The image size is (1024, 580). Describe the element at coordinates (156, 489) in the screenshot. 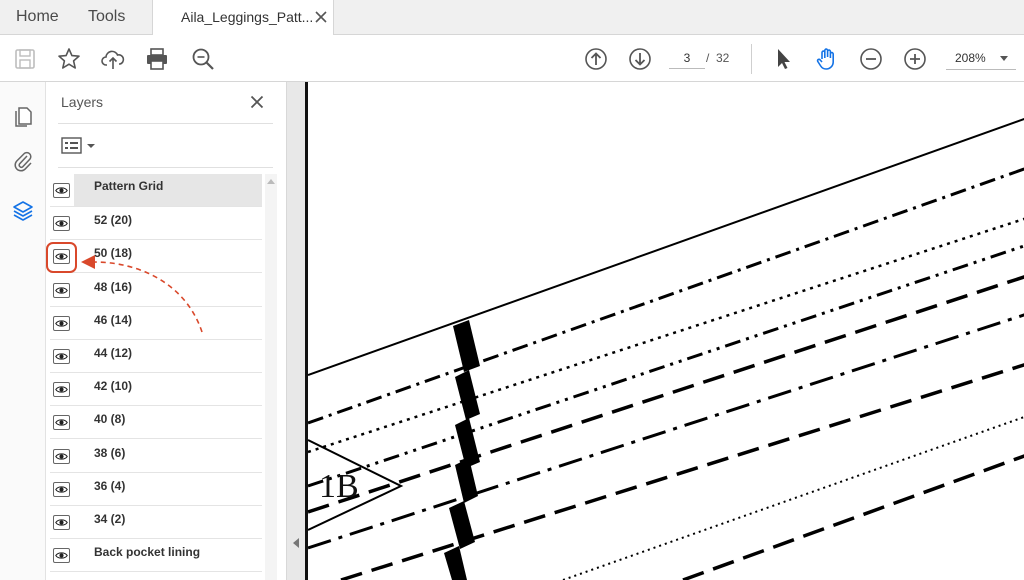

I see `layer-row: 36 (4)` at that location.